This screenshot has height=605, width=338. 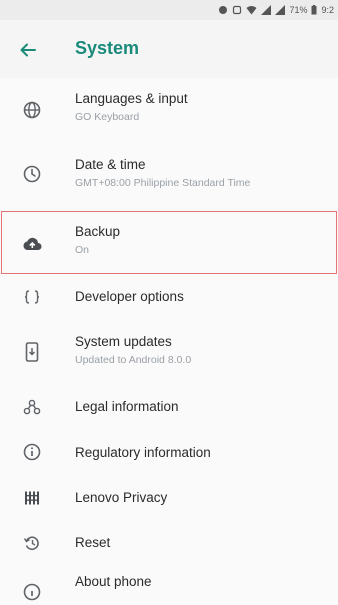 What do you see at coordinates (32, 592) in the screenshot?
I see `phone-info-icon` at bounding box center [32, 592].